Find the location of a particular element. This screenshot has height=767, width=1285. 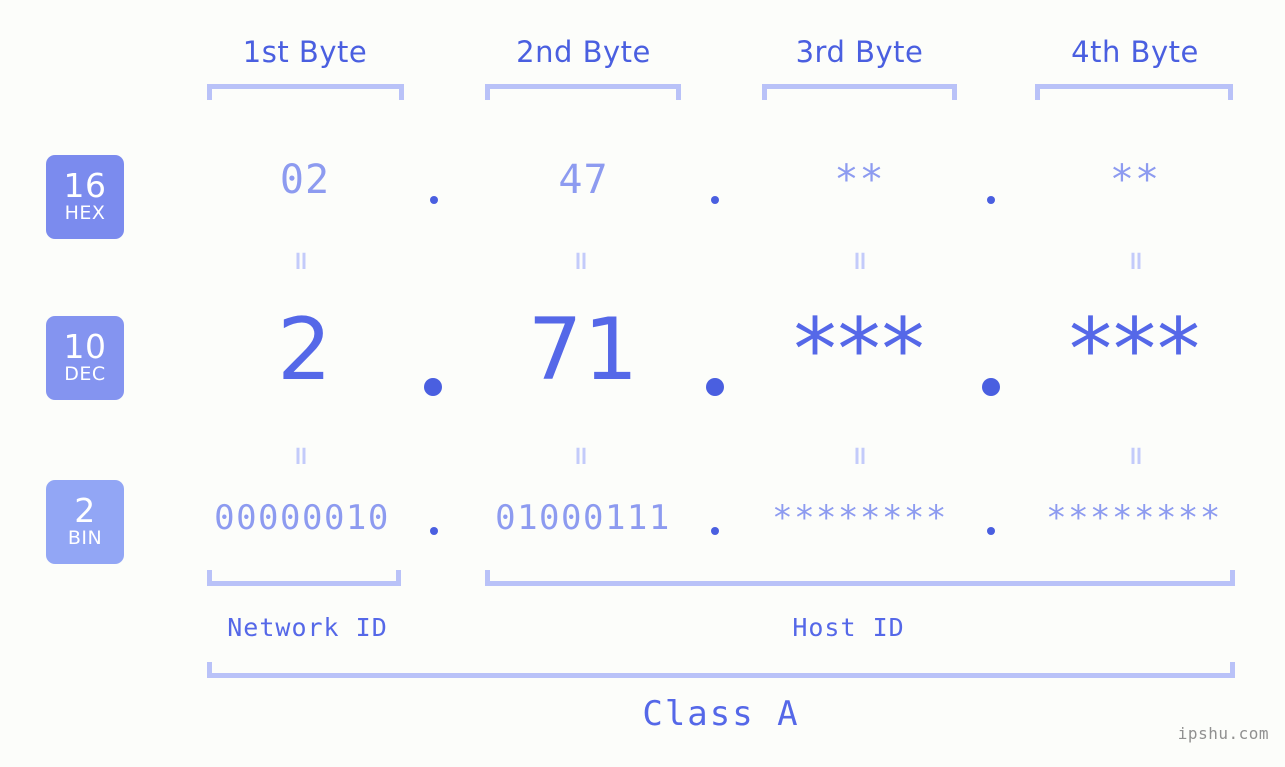

host-id-label: Host ID is located at coordinates (848, 627).